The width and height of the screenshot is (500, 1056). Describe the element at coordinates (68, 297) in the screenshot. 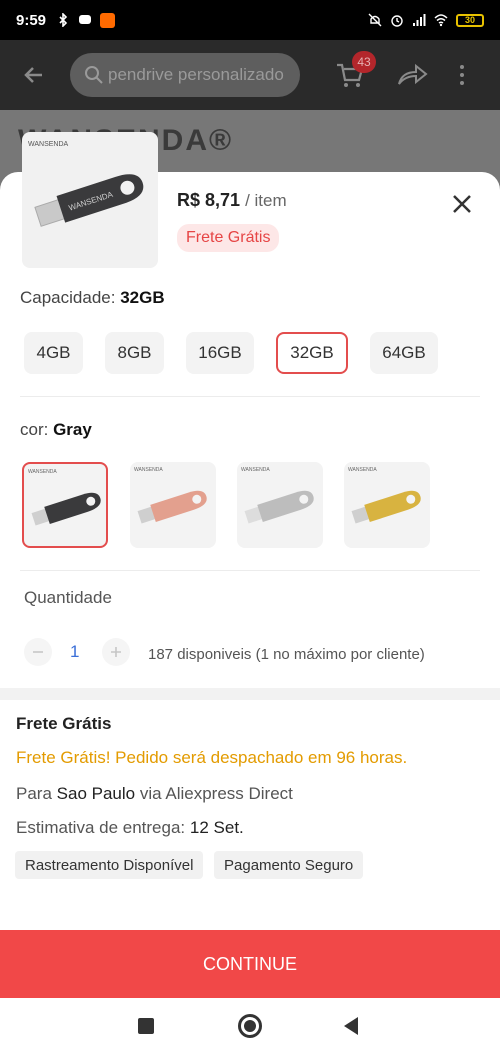

I see `capacity-label-text: Capacidade:` at that location.